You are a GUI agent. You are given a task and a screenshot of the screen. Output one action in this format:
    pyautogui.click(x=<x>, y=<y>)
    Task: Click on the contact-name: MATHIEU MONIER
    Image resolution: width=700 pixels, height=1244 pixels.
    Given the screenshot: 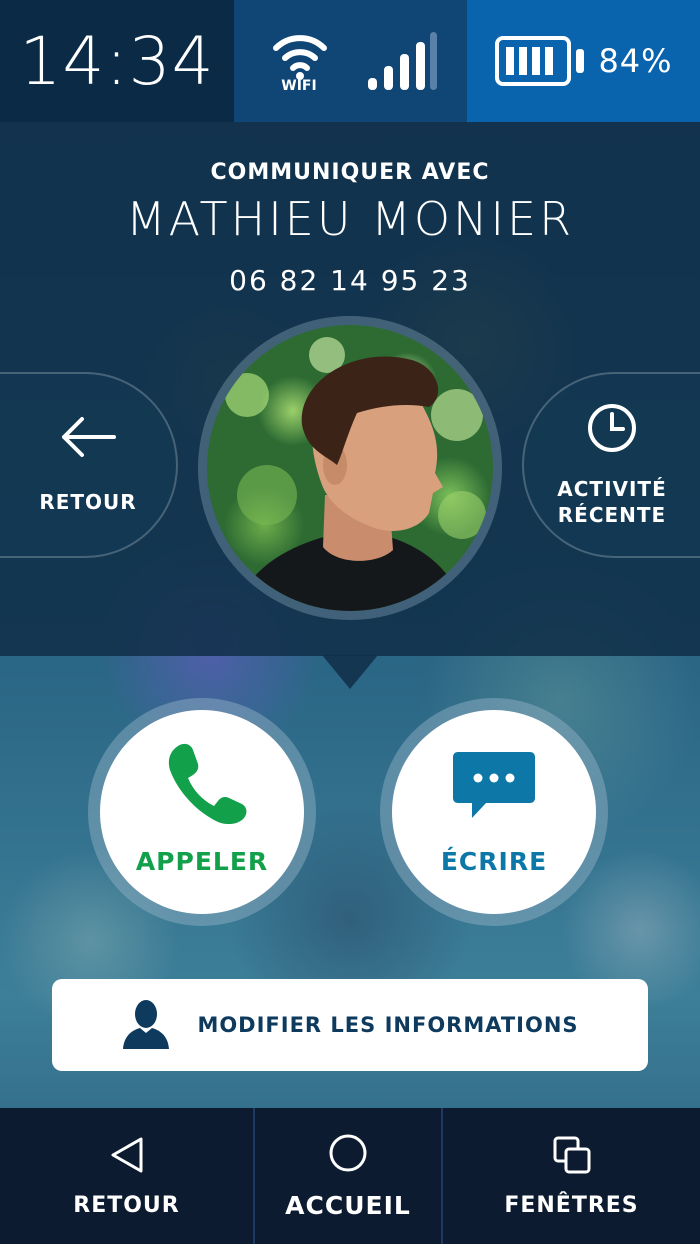 What is the action you would take?
    pyautogui.click(x=350, y=219)
    